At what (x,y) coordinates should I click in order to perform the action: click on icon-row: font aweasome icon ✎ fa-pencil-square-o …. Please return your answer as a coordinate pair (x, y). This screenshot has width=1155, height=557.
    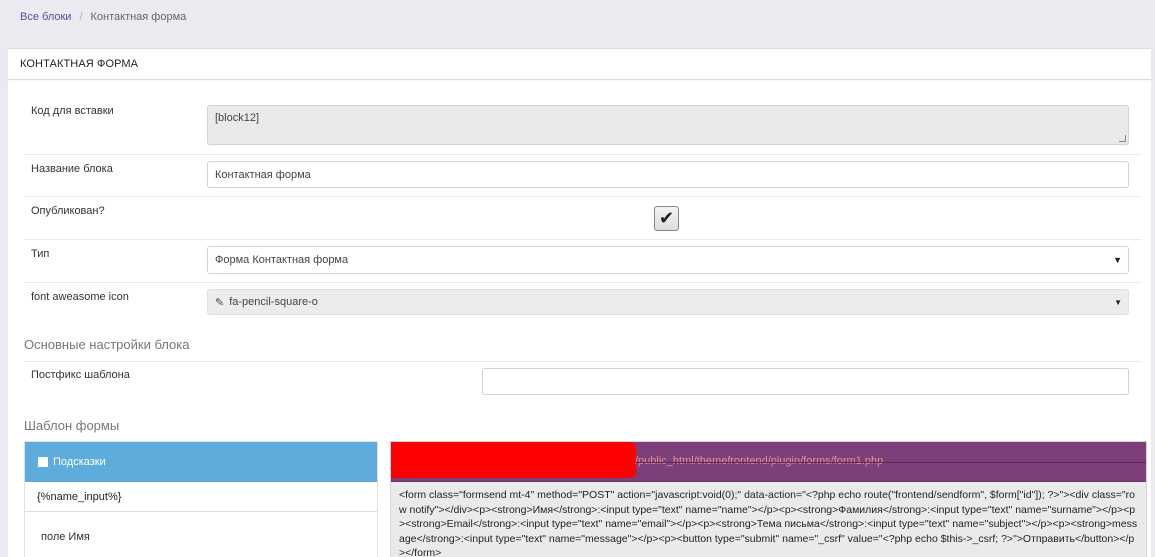
    Looking at the image, I should click on (583, 303).